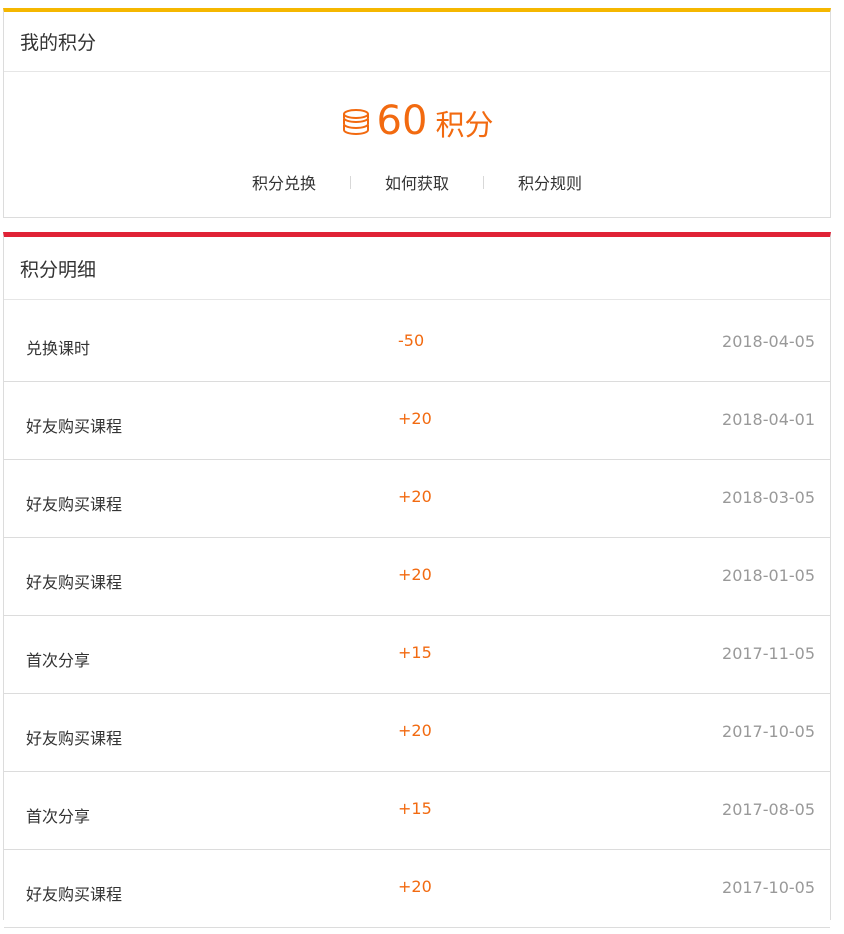 The height and width of the screenshot is (934, 844). What do you see at coordinates (768, 575) in the screenshot?
I see `item-date: 2018-01-05` at bounding box center [768, 575].